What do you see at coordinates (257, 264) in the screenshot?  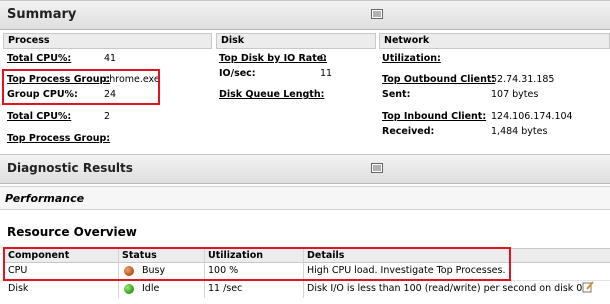 I see `resource-highlight-box` at bounding box center [257, 264].